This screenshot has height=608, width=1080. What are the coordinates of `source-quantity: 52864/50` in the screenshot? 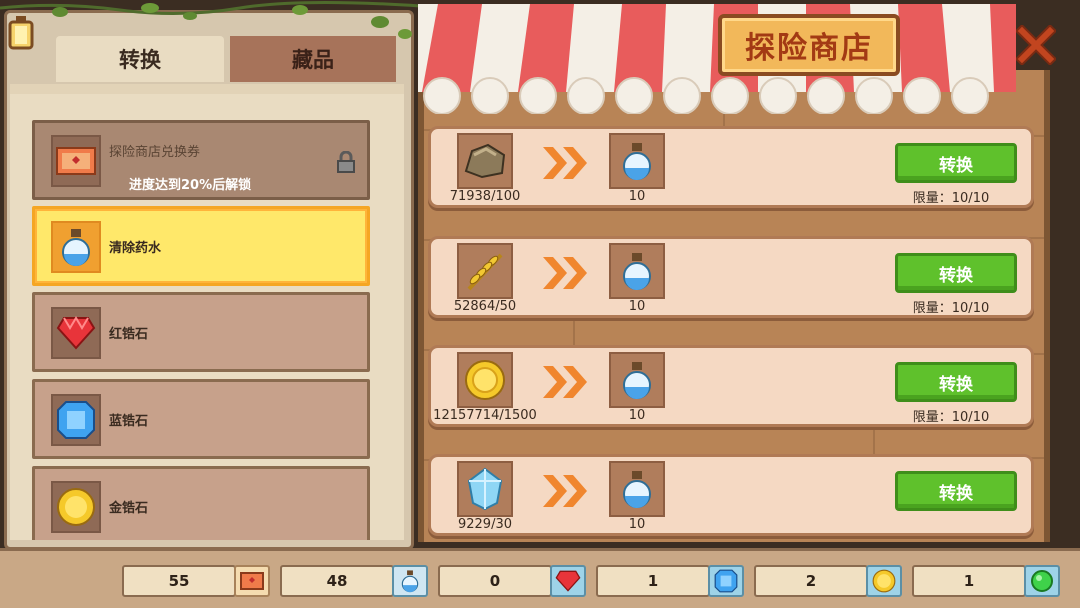 It's located at (485, 306).